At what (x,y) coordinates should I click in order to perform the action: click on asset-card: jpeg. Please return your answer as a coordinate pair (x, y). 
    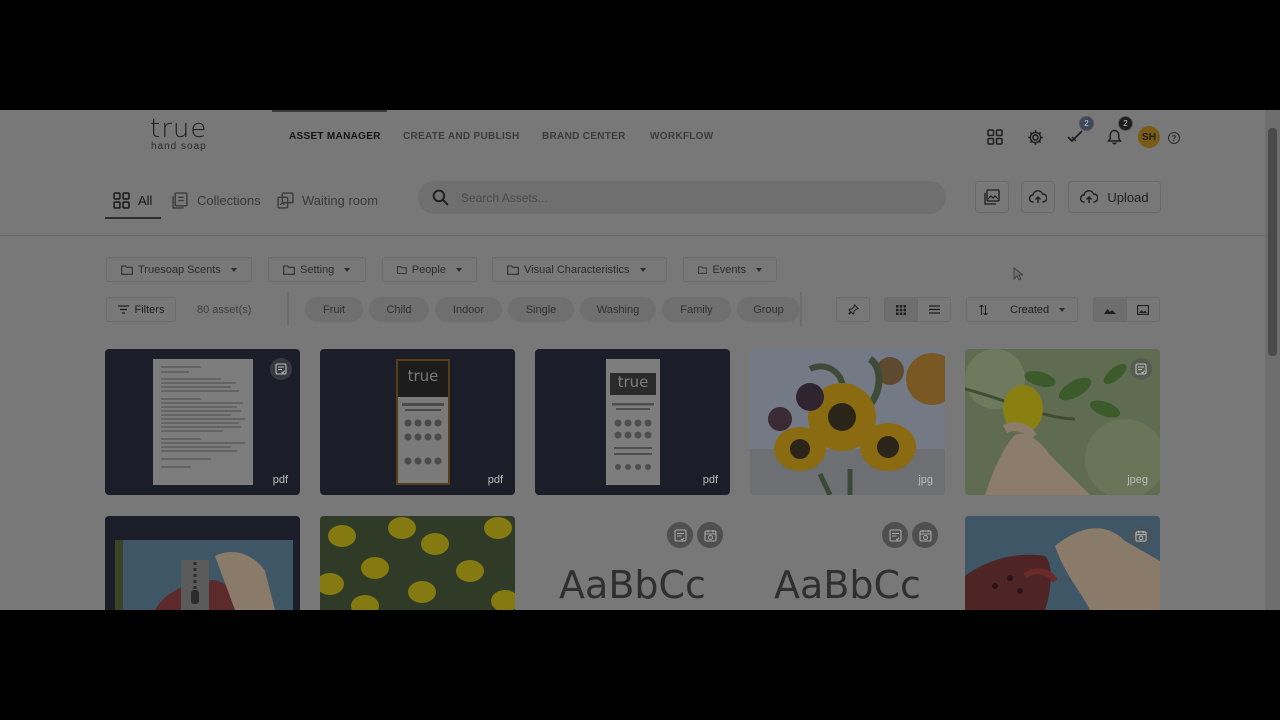
    Looking at the image, I should click on (1062, 422).